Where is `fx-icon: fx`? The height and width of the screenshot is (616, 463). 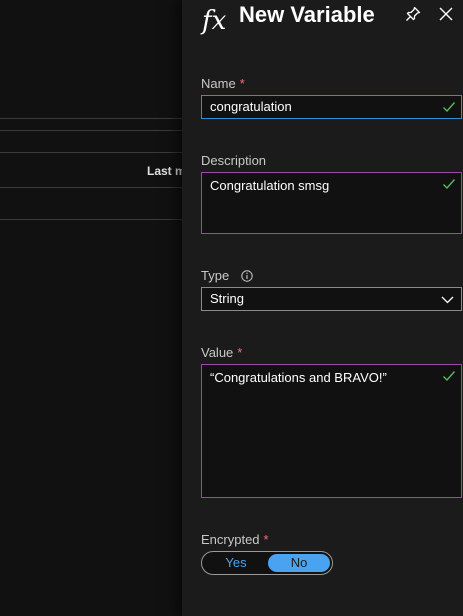 fx-icon: fx is located at coordinates (214, 21).